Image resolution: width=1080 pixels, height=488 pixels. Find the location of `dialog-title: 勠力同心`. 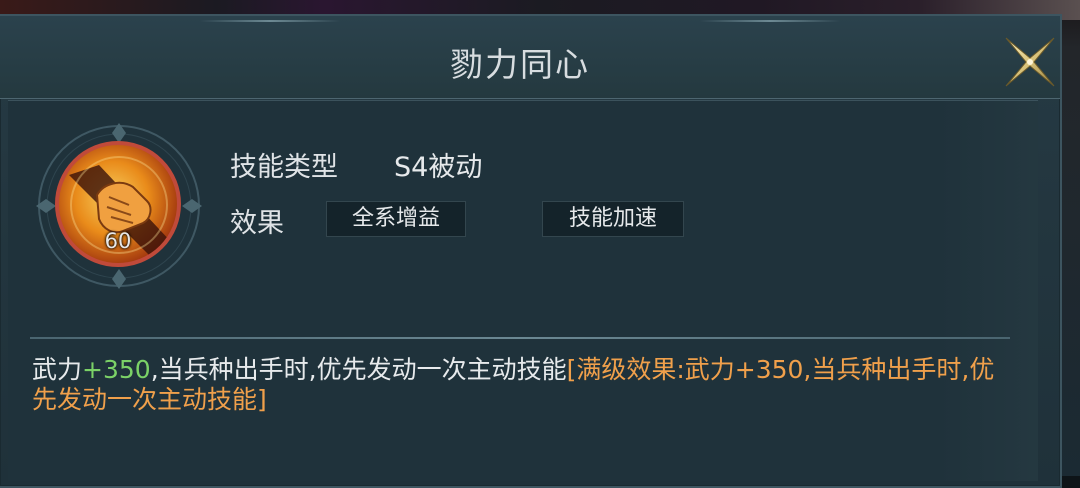

dialog-title: 勠力同心 is located at coordinates (520, 64).